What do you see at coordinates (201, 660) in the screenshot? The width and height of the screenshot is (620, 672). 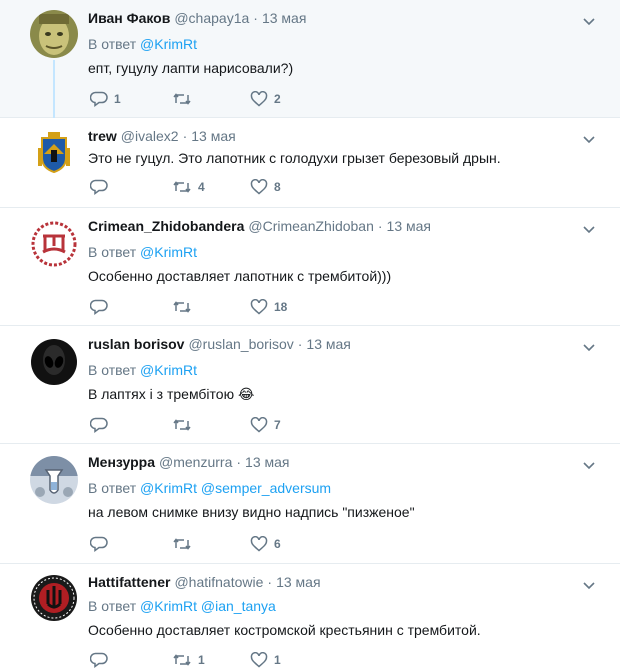 I see `retweet-count: 1` at bounding box center [201, 660].